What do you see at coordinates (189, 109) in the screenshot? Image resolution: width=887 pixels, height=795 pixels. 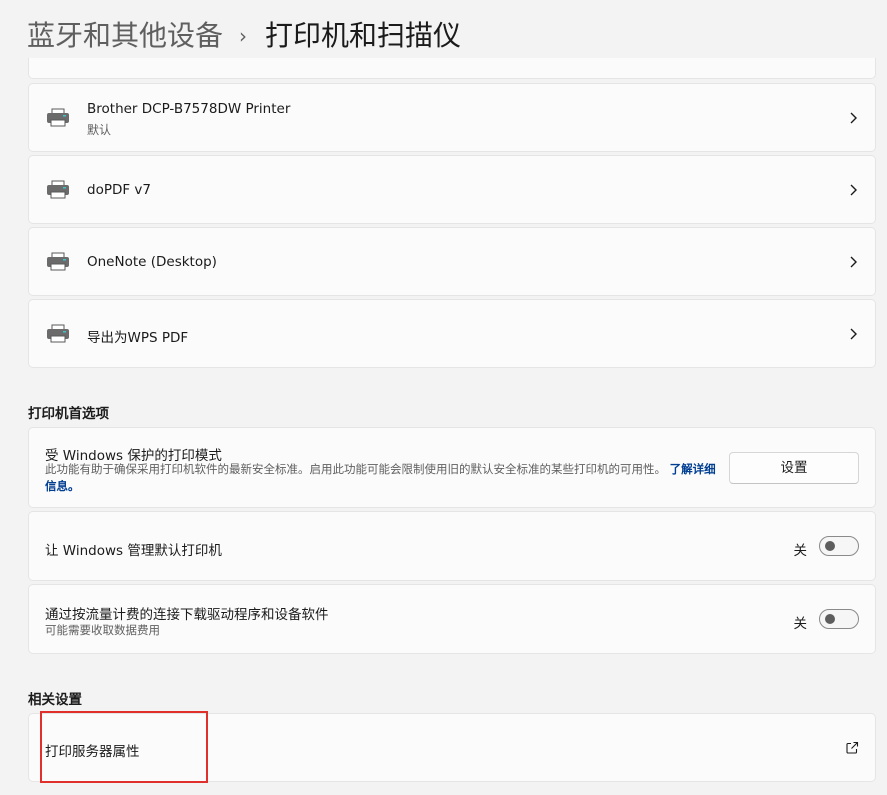 I see `printer-name: Brother DCP-B7578DW Printer` at bounding box center [189, 109].